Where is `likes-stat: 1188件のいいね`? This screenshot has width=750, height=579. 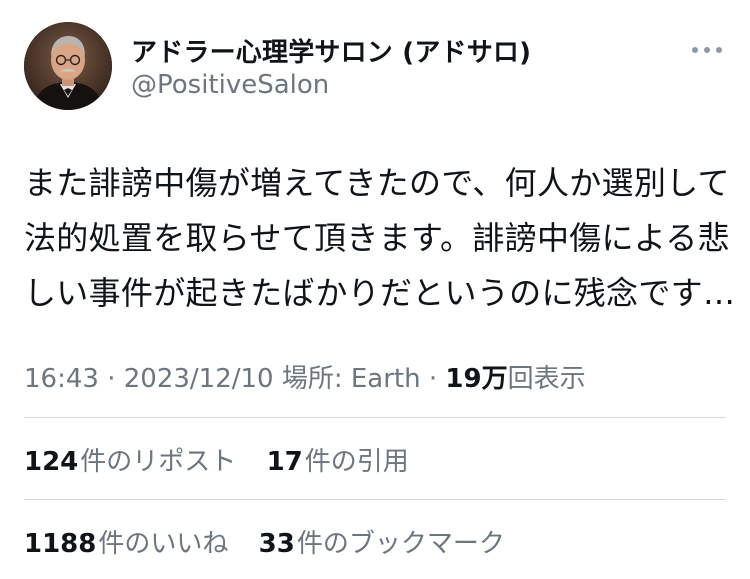
likes-stat: 1188件のいいね is located at coordinates (126, 541).